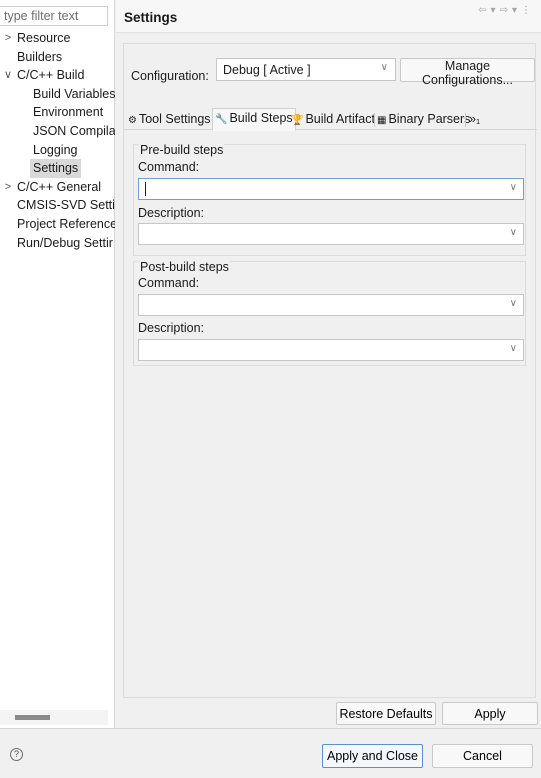 This screenshot has height=778, width=541. I want to click on tab-label: »₁, so click(475, 119).